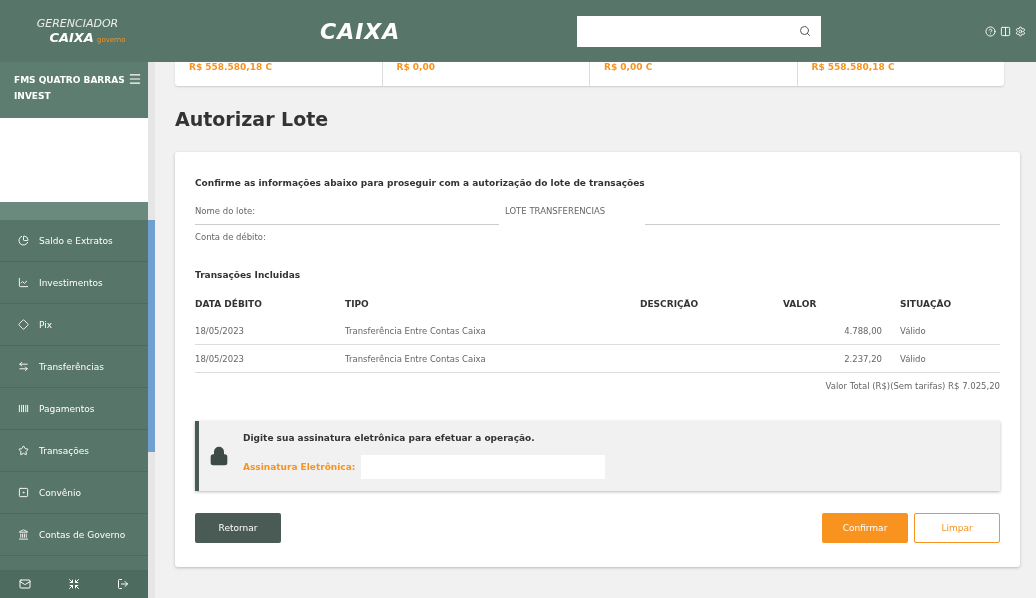 Image resolution: width=1036 pixels, height=598 pixels. I want to click on column-header: DESCRIÇÃO, so click(670, 303).